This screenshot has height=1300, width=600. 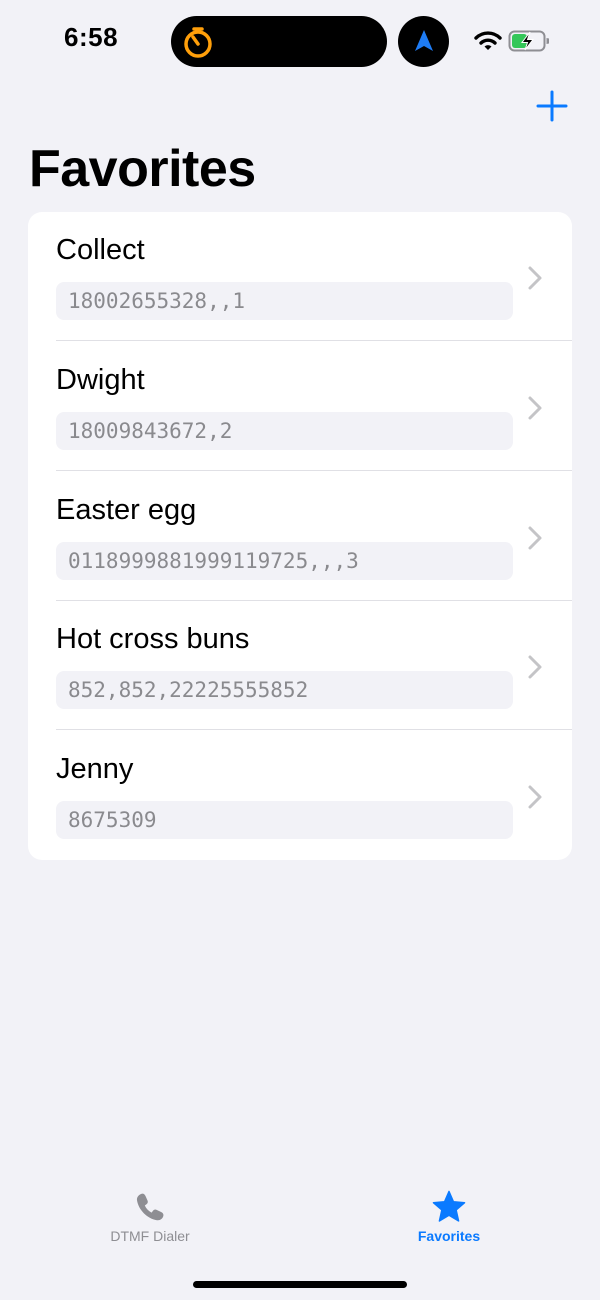 What do you see at coordinates (300, 406) in the screenshot?
I see `favorite-row-dwight: Dwight 18009843672,2` at bounding box center [300, 406].